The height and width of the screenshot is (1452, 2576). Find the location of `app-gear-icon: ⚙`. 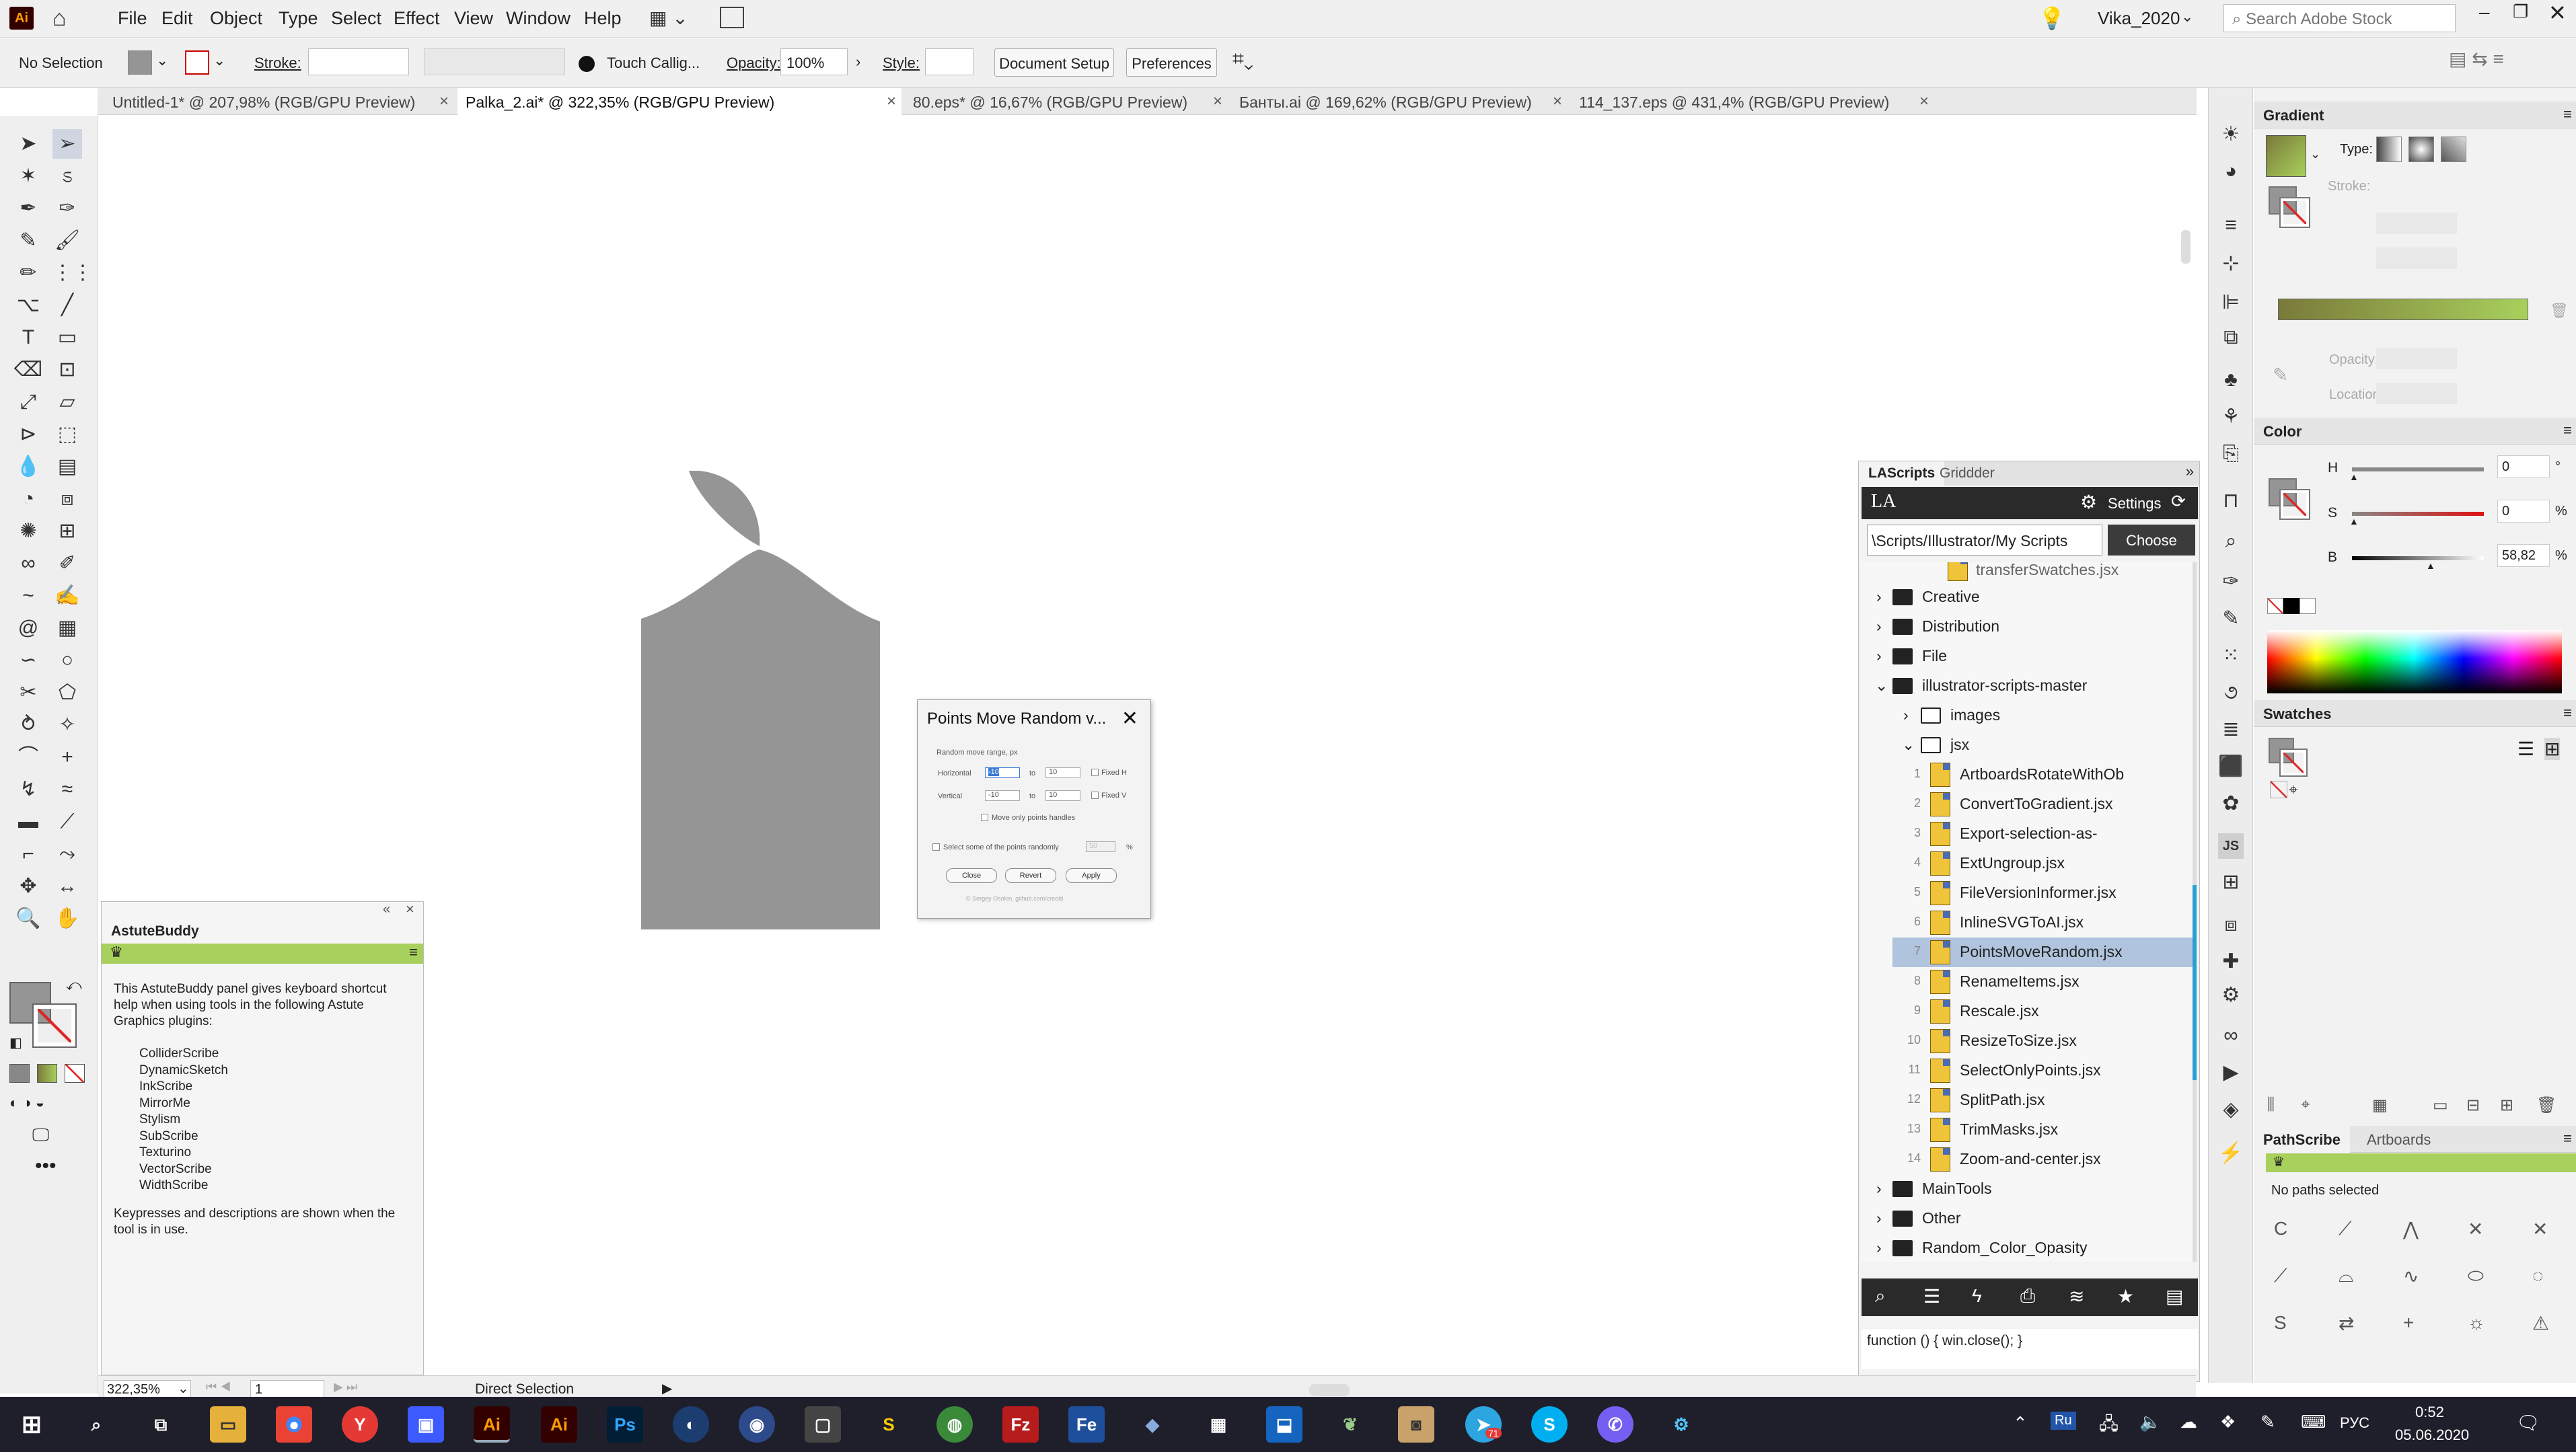

app-gear-icon: ⚙ is located at coordinates (1681, 1424).